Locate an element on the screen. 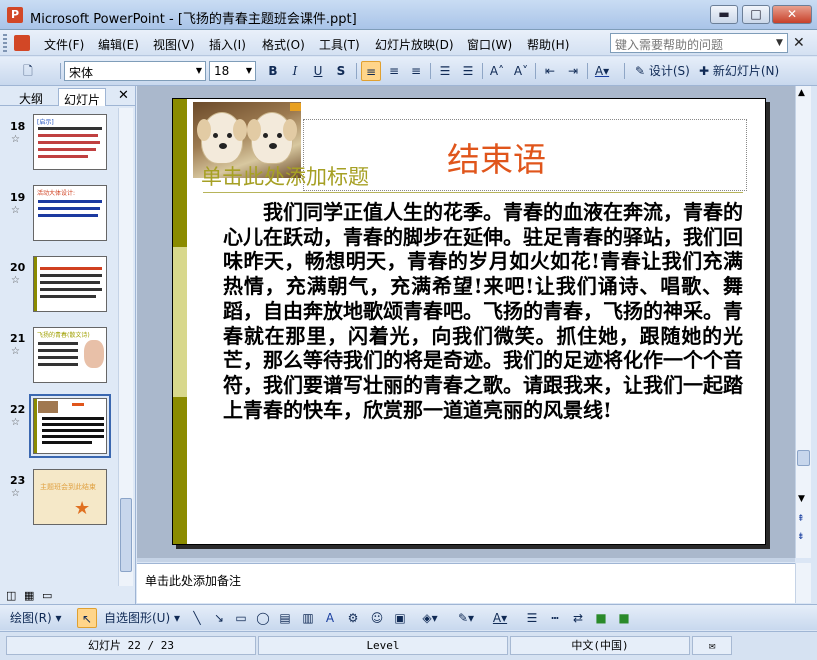 Image resolution: width=817 pixels, height=660 pixels. font-select: 宋体 ▼ is located at coordinates (135, 71).